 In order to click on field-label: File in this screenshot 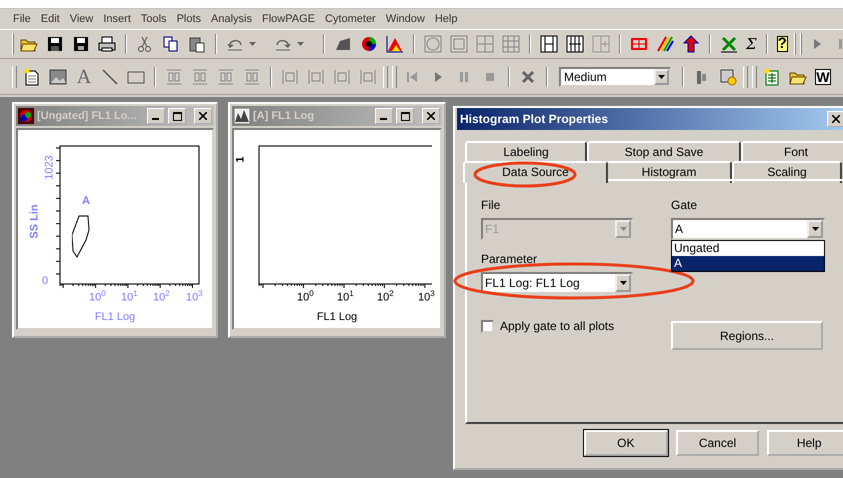, I will do `click(491, 205)`.